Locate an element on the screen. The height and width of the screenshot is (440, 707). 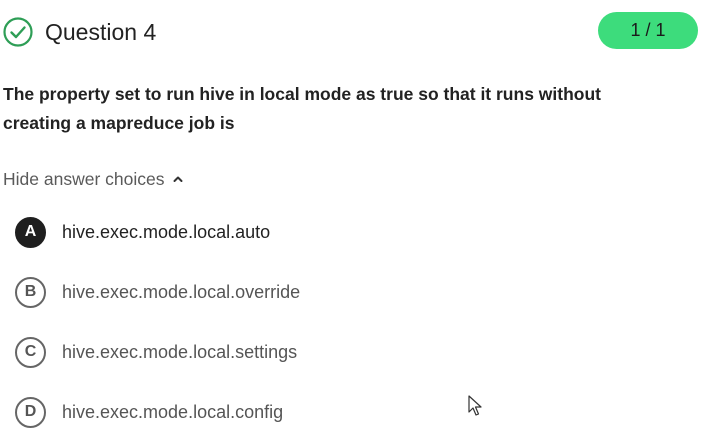
answer-choice-d: D hive.exec.mode.local.config is located at coordinates (149, 412).